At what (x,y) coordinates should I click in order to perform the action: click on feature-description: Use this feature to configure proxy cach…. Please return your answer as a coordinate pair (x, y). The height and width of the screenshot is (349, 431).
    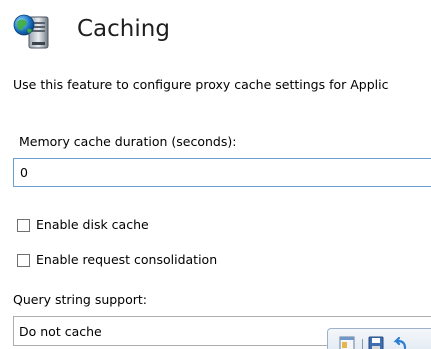
    Looking at the image, I should click on (201, 84).